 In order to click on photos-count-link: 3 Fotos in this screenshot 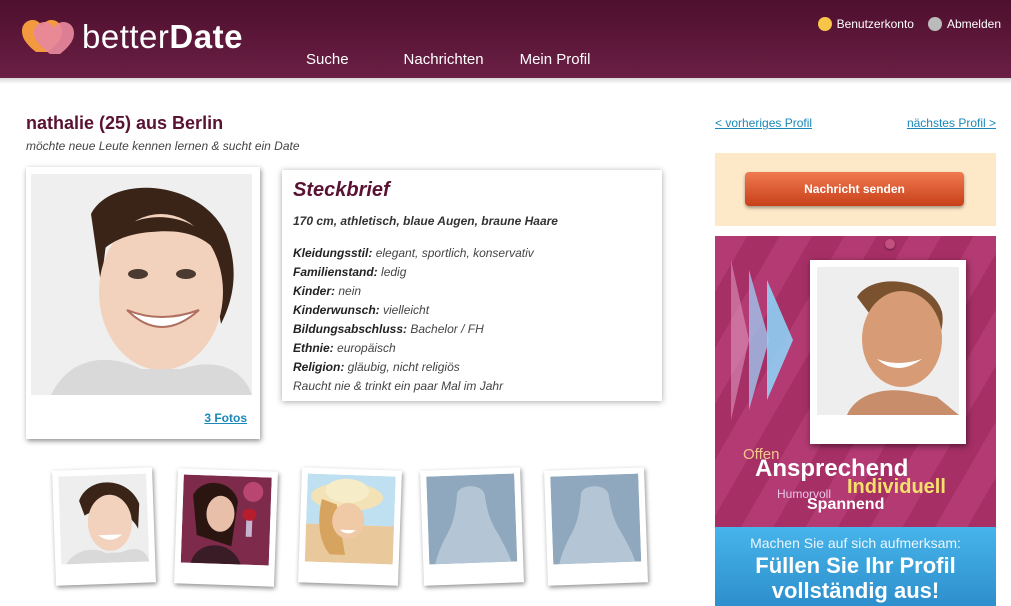, I will do `click(225, 418)`.